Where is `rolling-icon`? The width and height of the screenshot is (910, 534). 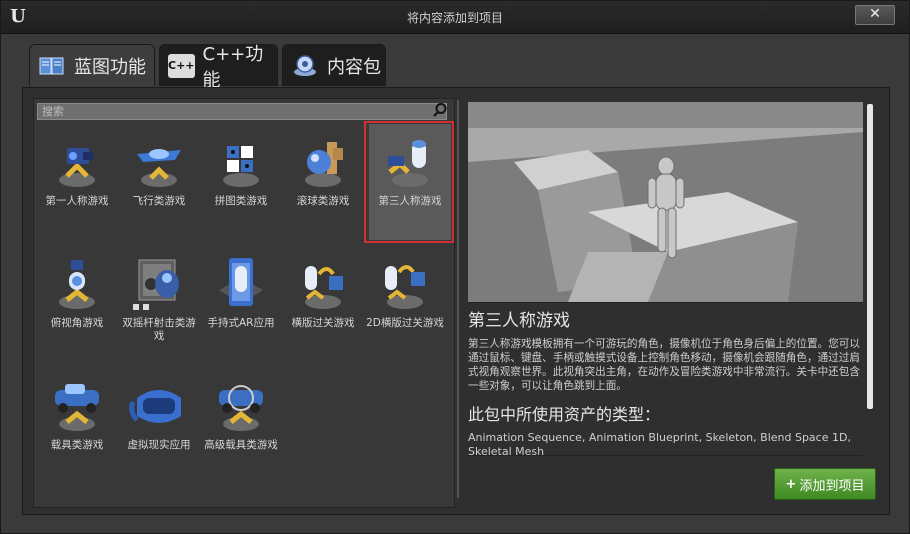
rolling-icon is located at coordinates (324, 164).